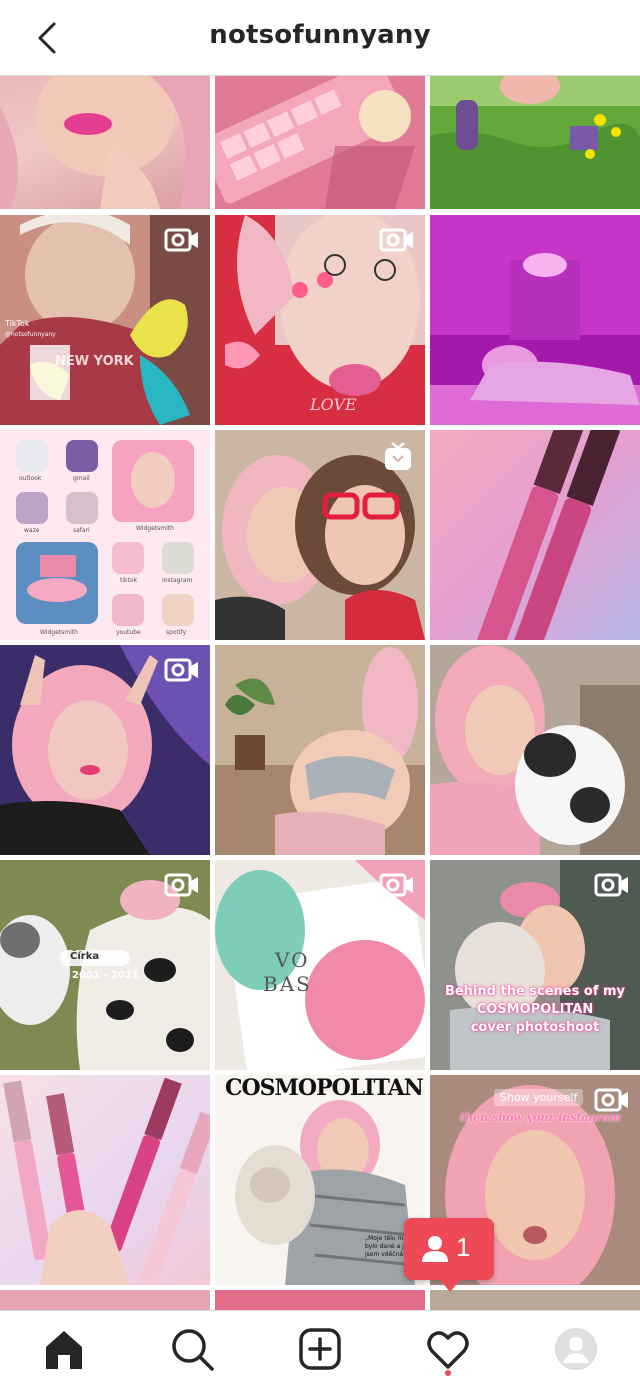 This screenshot has height=1386, width=640. What do you see at coordinates (105, 975) in the screenshot?
I see `memorial-years: 2001 - 2021` at bounding box center [105, 975].